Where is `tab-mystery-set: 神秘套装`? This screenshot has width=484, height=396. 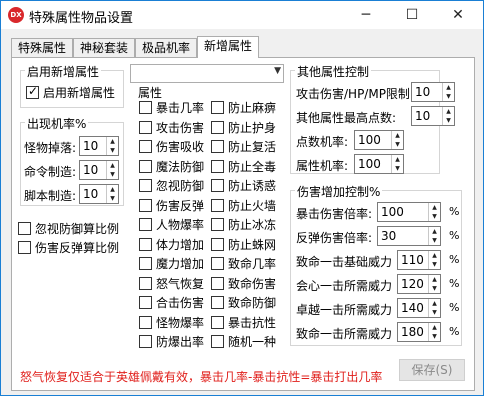 tab-mystery-set: 神秘套装 is located at coordinates (104, 48).